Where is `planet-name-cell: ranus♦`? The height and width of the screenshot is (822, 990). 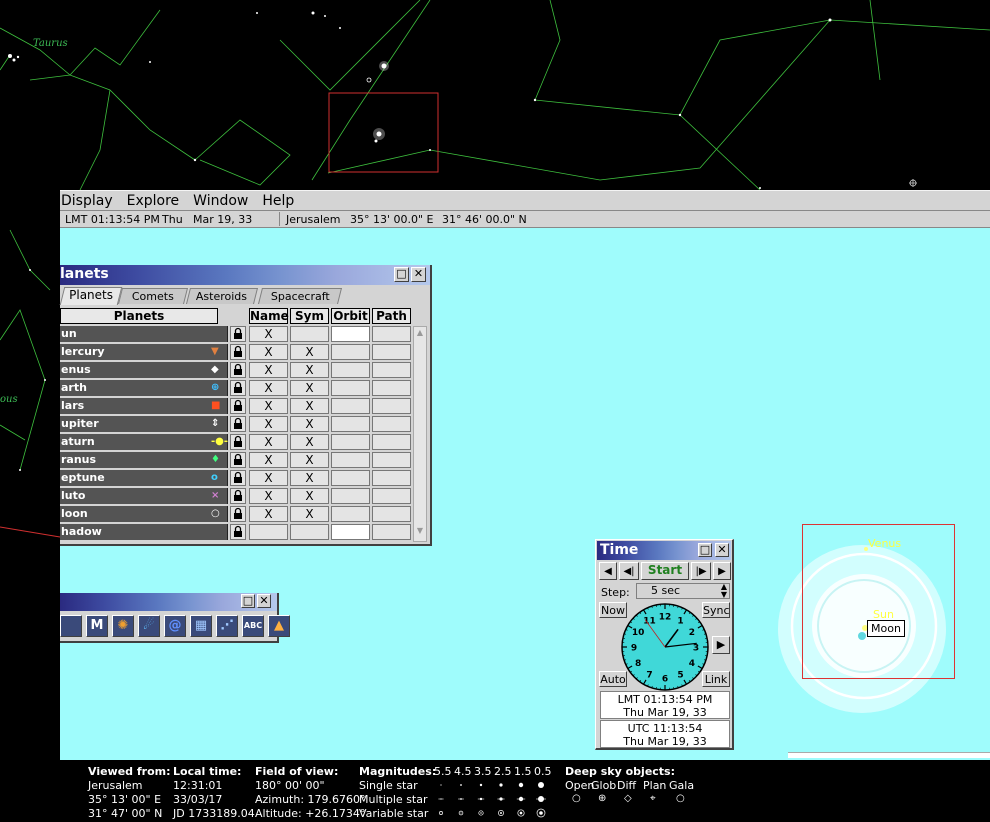
planet-name-cell: ranus♦ is located at coordinates (144, 460).